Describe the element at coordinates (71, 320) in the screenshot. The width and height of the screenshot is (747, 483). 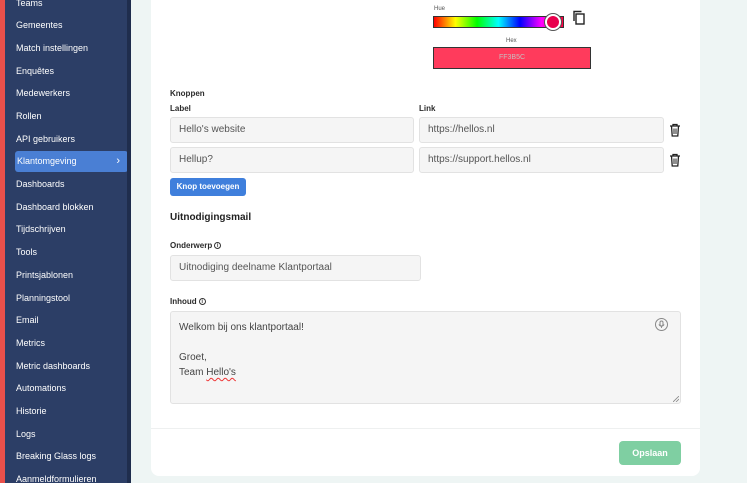
I see `sidebar-item-email: Email` at that location.